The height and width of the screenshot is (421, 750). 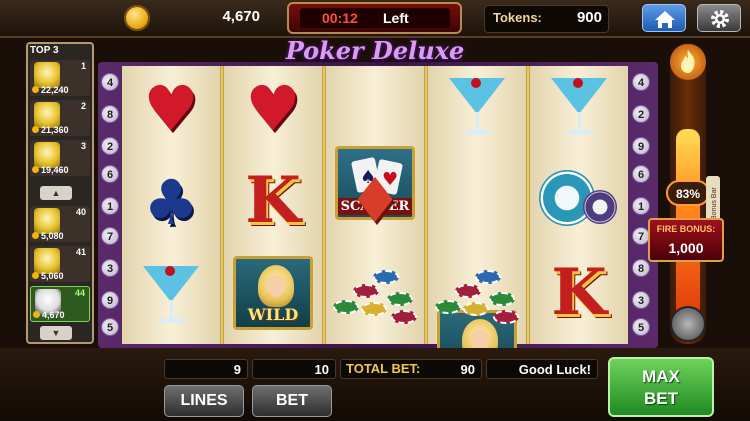 I want to click on total-bet-value: 90, so click(x=467, y=369).